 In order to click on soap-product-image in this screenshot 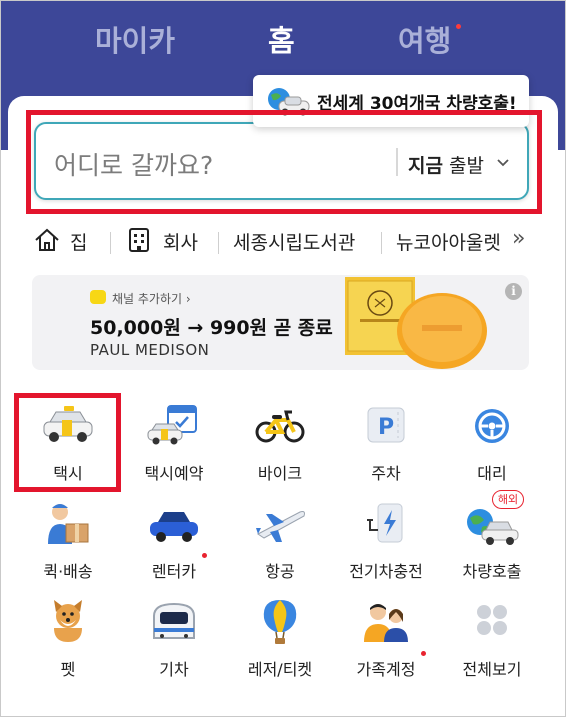, I will do `click(416, 323)`.